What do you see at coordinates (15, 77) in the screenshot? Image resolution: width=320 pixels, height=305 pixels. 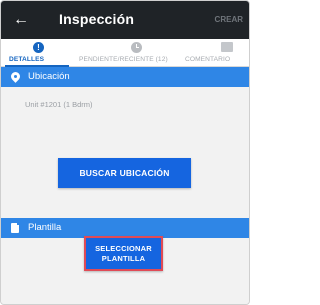 I see `pin-icon` at bounding box center [15, 77].